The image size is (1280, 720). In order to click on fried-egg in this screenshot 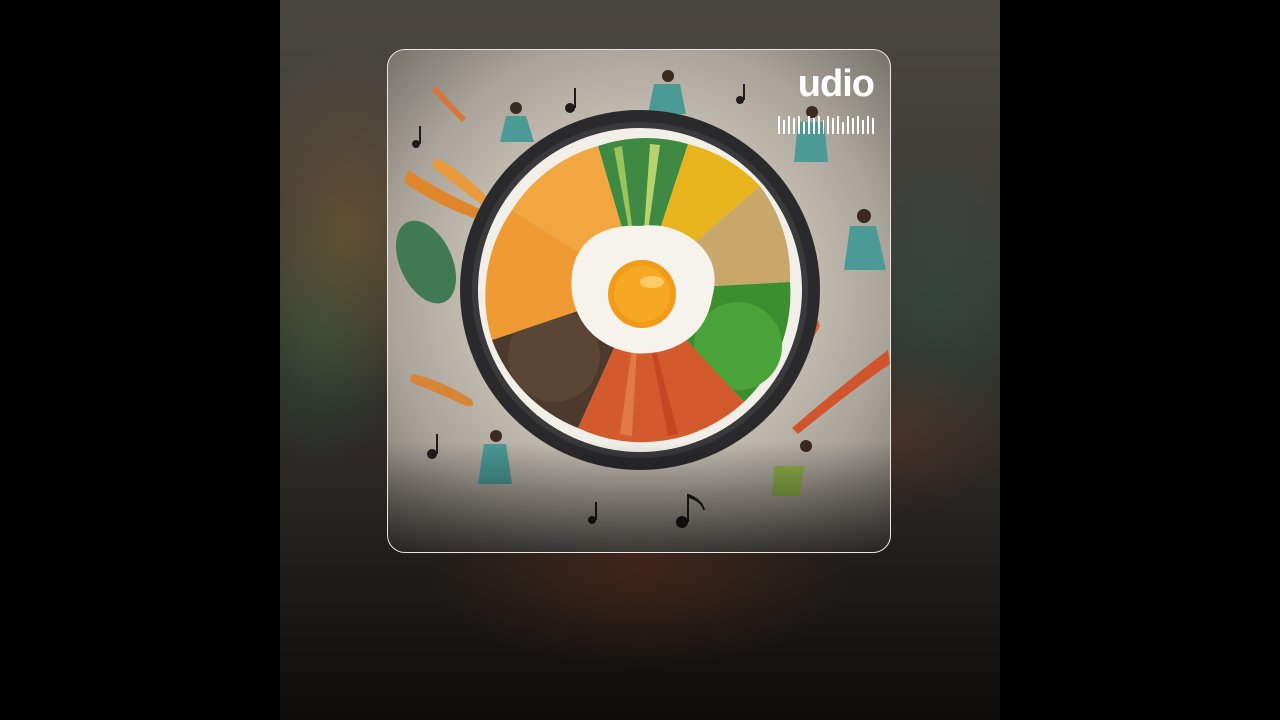, I will do `click(643, 289)`.